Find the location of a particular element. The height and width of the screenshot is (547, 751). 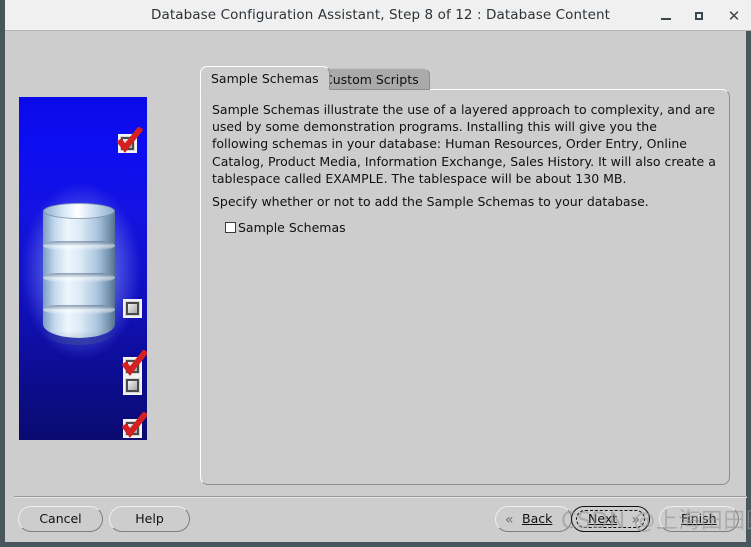

tab-sample-schemas: Sample Schemas is located at coordinates (265, 78).